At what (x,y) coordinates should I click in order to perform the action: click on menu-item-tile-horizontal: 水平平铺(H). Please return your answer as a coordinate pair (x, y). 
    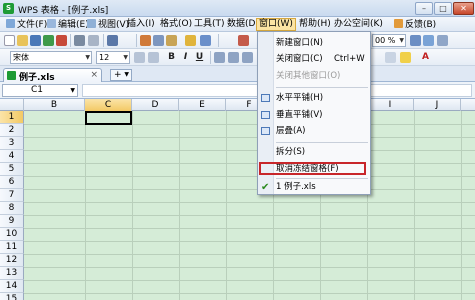
    Looking at the image, I should click on (314, 98).